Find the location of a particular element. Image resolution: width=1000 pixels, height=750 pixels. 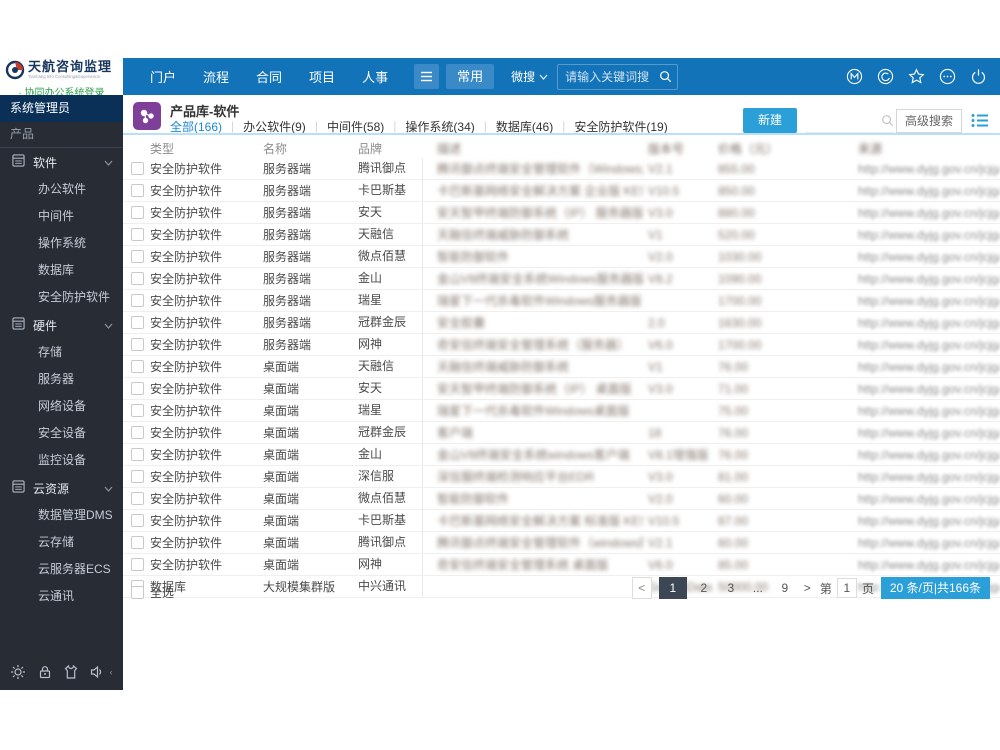

gear-icon is located at coordinates (18, 672).